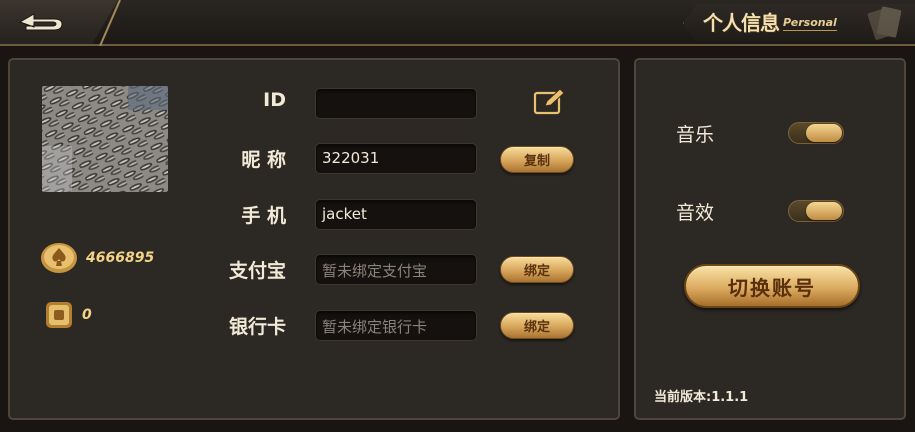  What do you see at coordinates (396, 325) in the screenshot?
I see `bank-card-field: 暂未绑定银行卡` at bounding box center [396, 325].